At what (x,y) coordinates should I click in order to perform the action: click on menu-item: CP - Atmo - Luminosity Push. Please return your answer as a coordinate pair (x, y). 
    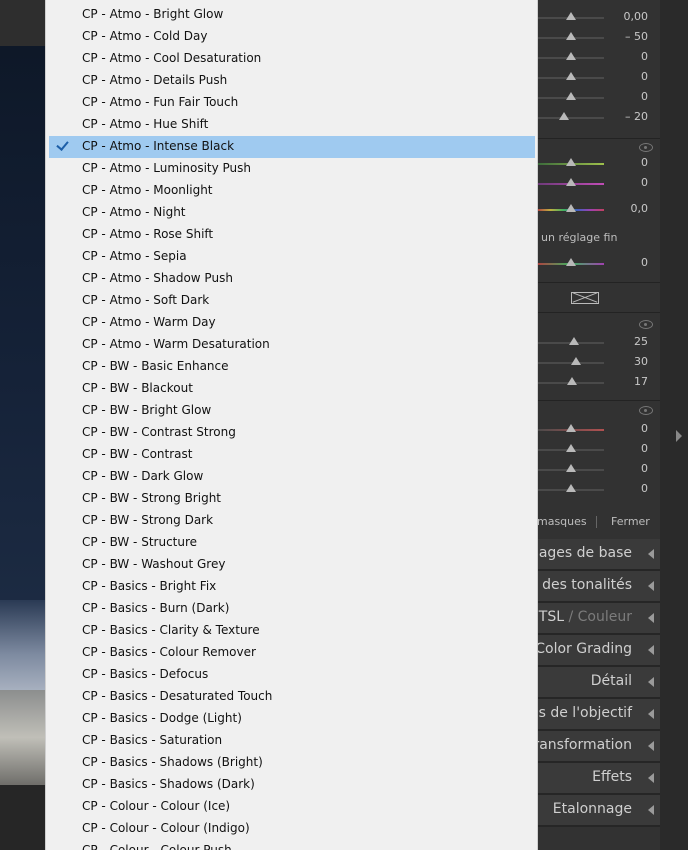
    Looking at the image, I should click on (292, 169).